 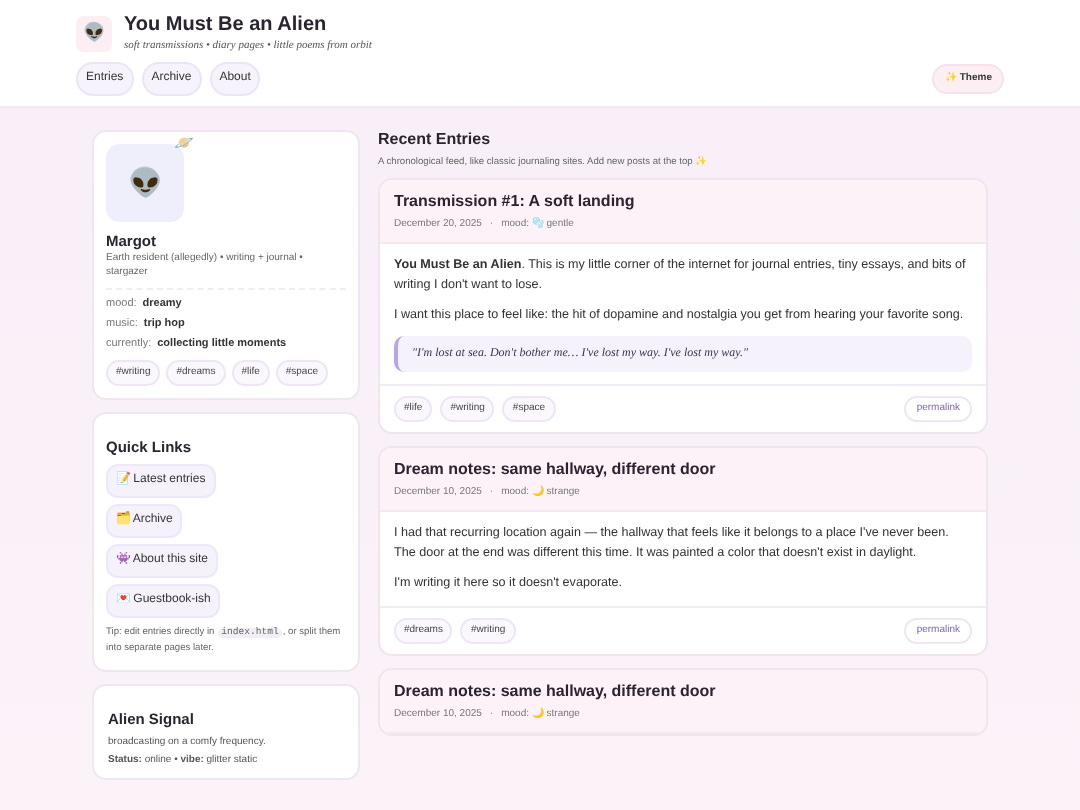 I want to click on feed-title: Recent Entries, so click(x=435, y=140).